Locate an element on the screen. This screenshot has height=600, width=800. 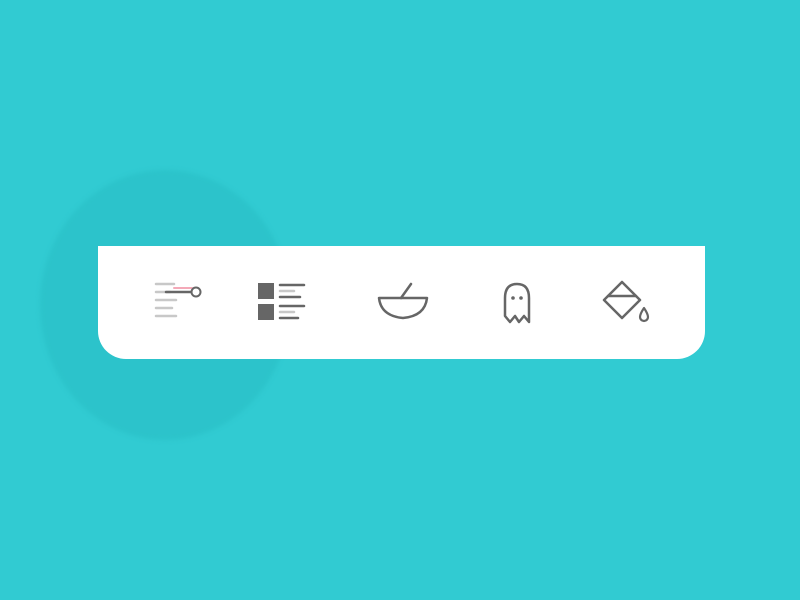
mortar-pestle-icon is located at coordinates (403, 300).